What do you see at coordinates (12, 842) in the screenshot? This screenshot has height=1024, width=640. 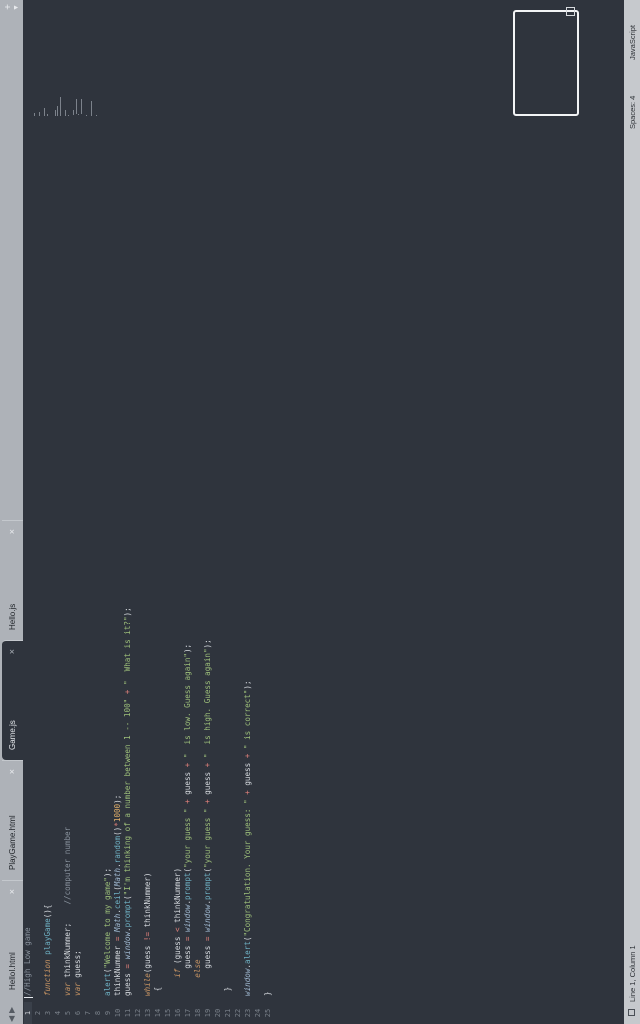 I see `tab-label: PlayGame.html` at bounding box center [12, 842].